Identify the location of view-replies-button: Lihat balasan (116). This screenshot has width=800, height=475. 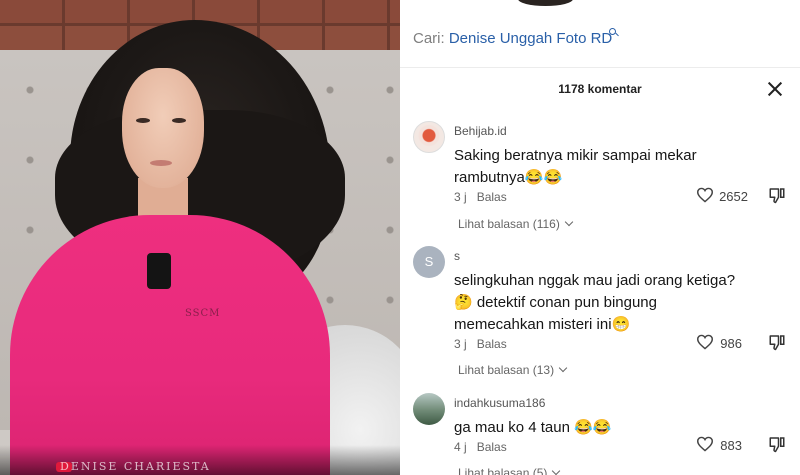
(516, 224).